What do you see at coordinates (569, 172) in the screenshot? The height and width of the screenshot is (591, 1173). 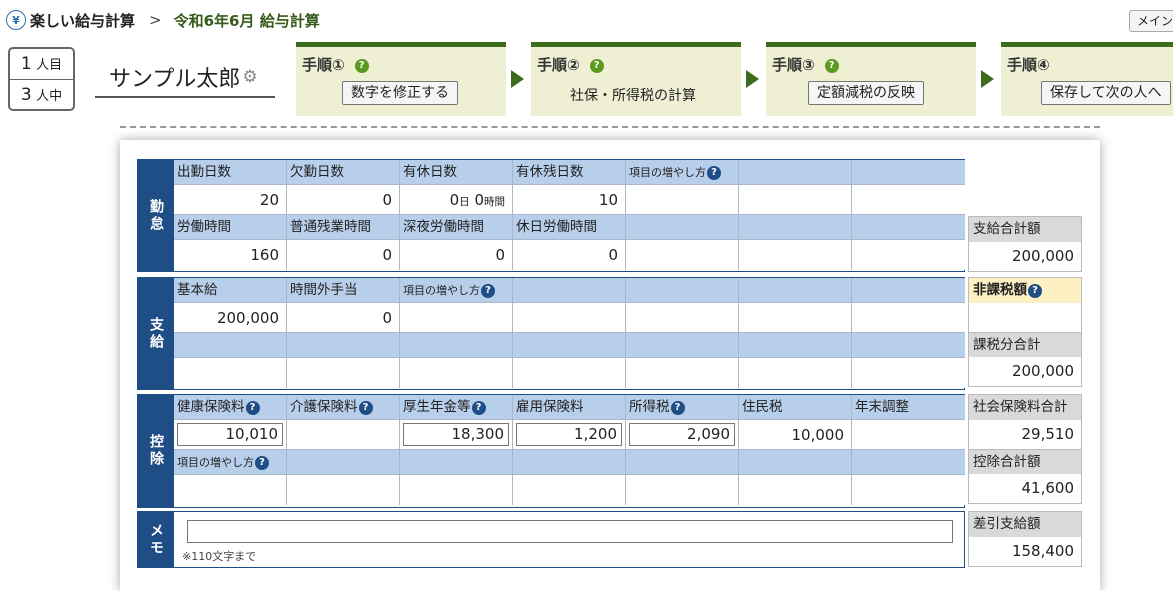 I see `header-paid-leave-remaining: 有休残日数` at bounding box center [569, 172].